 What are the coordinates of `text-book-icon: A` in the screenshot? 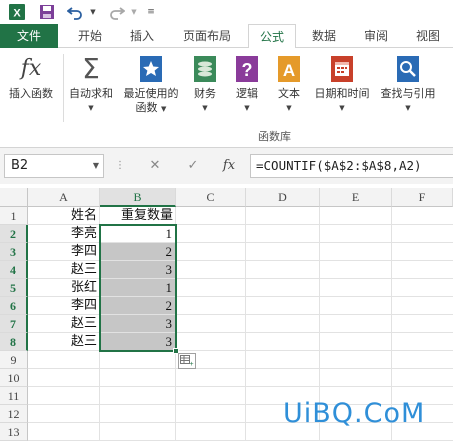 It's located at (289, 69).